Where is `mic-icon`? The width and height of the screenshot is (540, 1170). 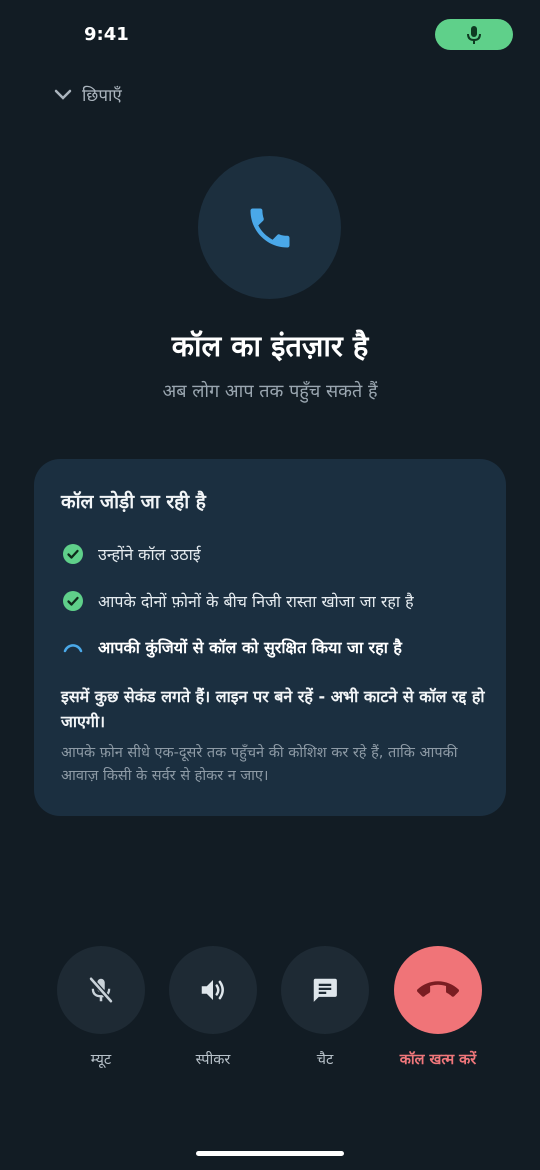
mic-icon is located at coordinates (474, 34).